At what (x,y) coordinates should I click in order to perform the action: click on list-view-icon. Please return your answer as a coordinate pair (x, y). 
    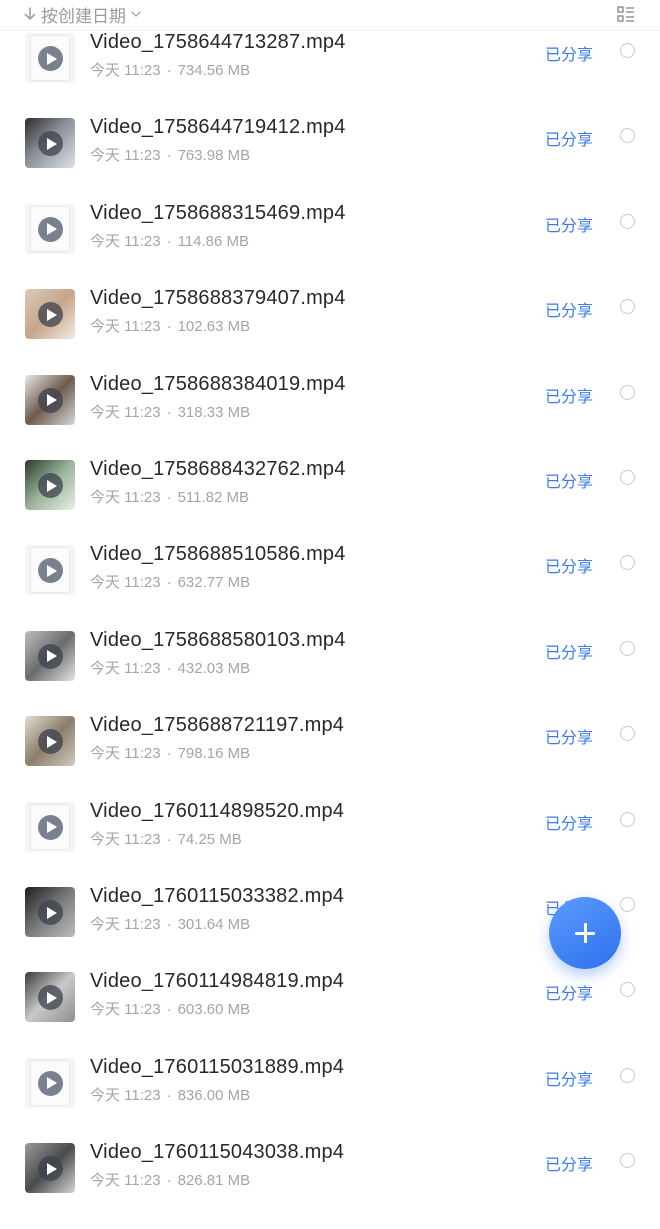
    Looking at the image, I should click on (626, 15).